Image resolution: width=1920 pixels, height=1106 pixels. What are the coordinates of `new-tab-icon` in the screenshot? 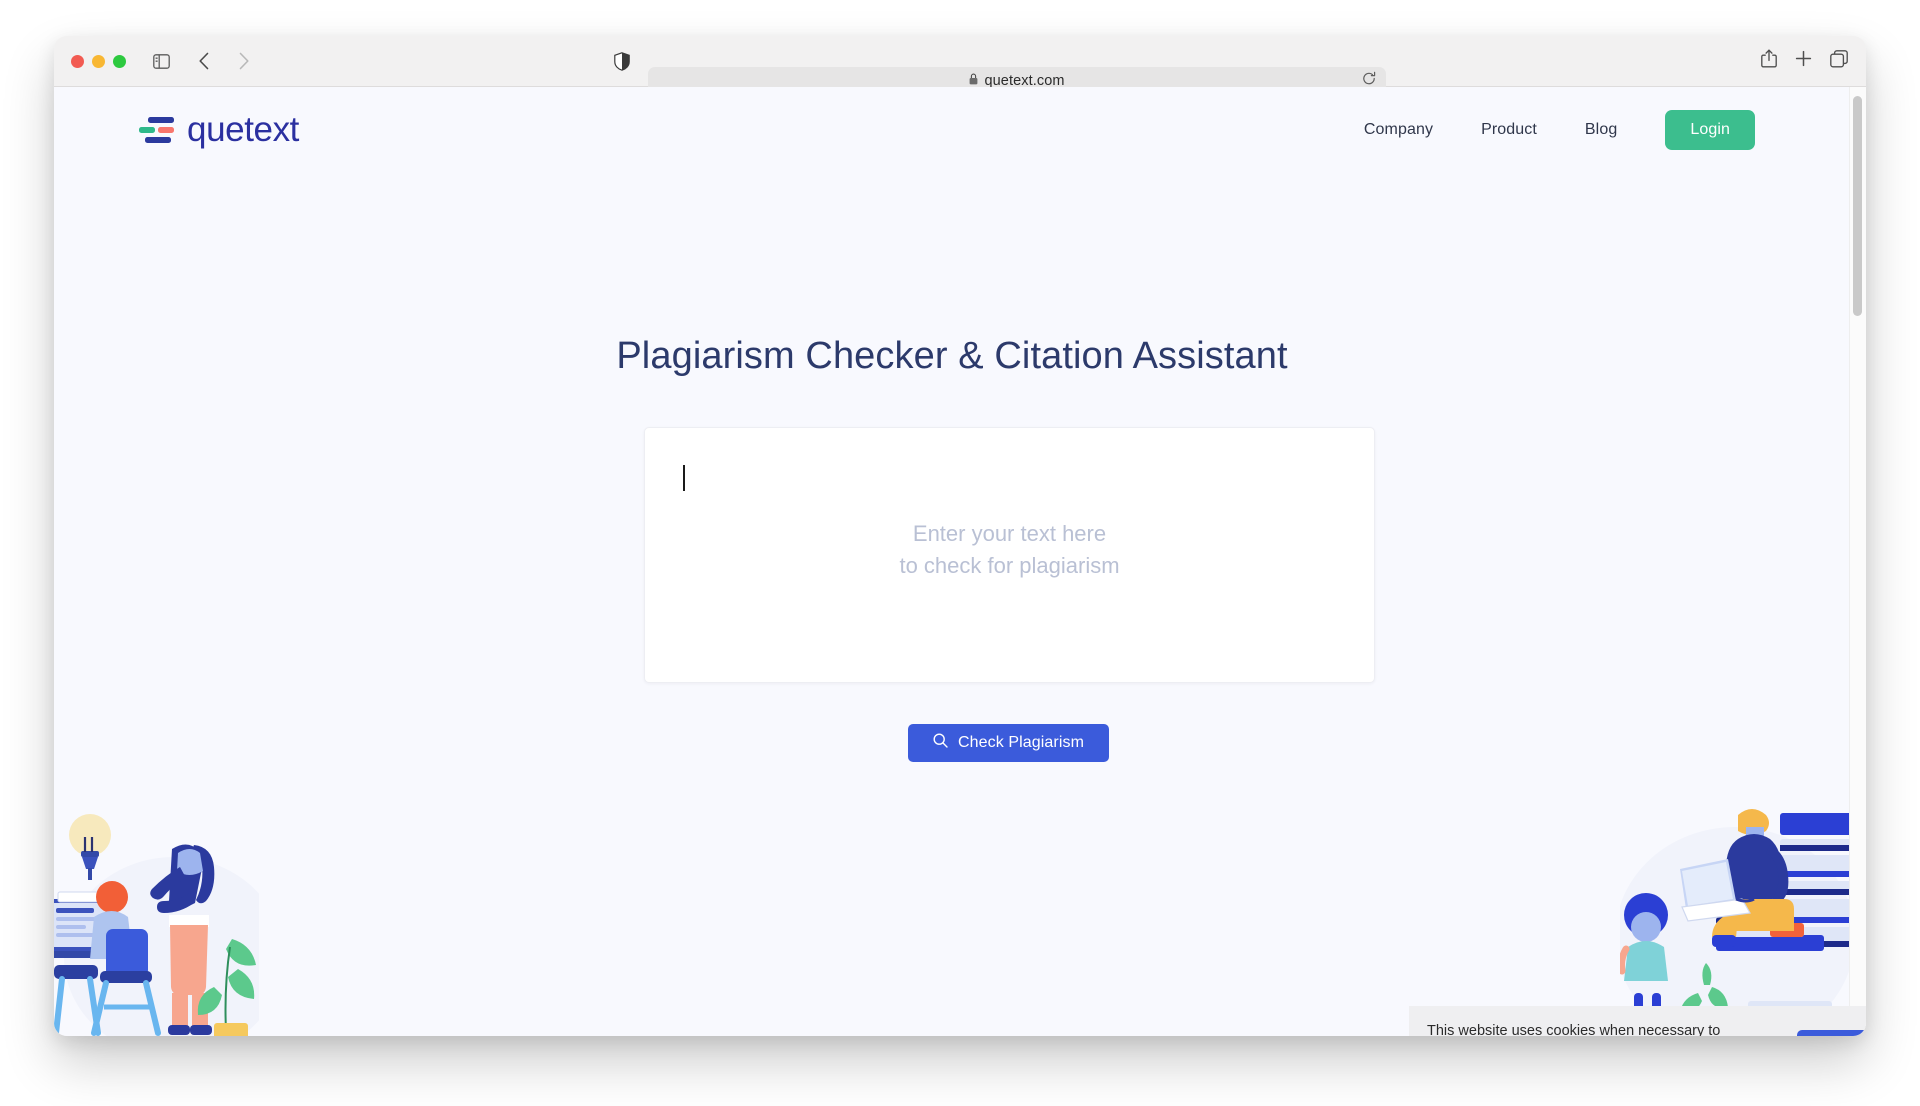 It's located at (1803, 61).